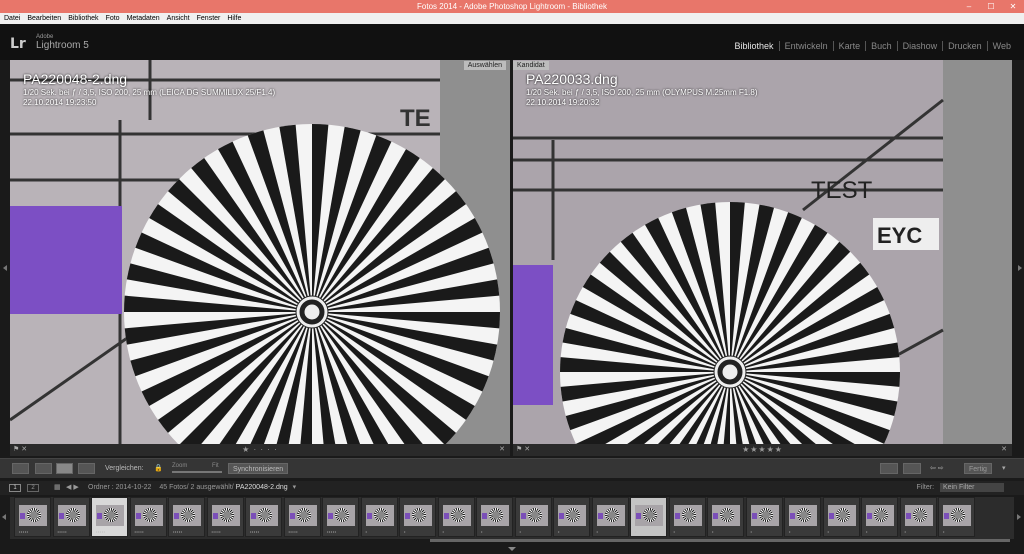  Describe the element at coordinates (119, 487) in the screenshot. I see `folder-label: Ordner : 2014-10-22` at that location.